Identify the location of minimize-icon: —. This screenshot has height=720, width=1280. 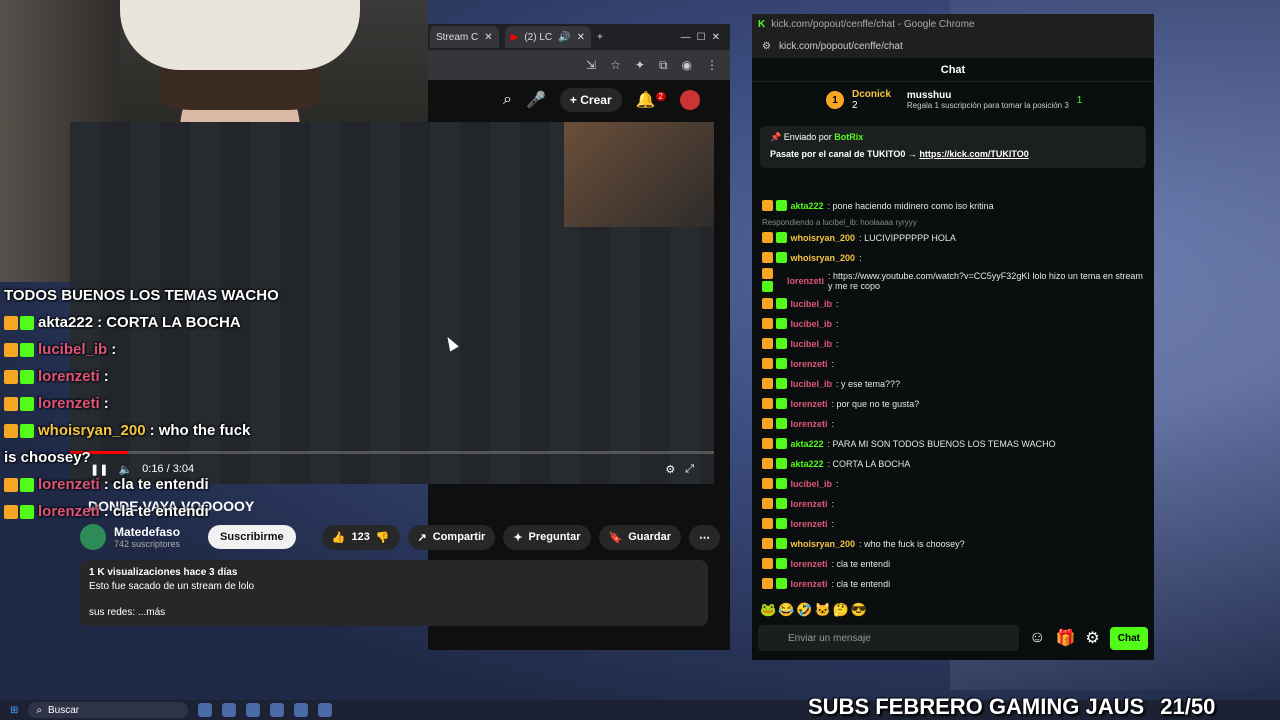
(686, 37).